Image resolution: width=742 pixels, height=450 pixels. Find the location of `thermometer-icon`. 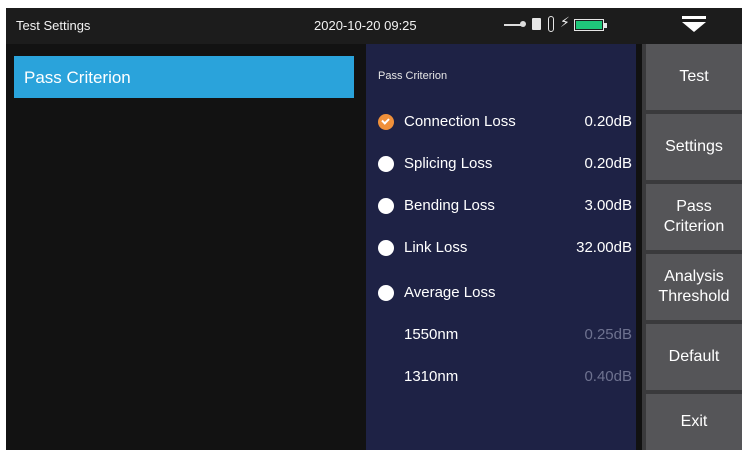

thermometer-icon is located at coordinates (551, 24).